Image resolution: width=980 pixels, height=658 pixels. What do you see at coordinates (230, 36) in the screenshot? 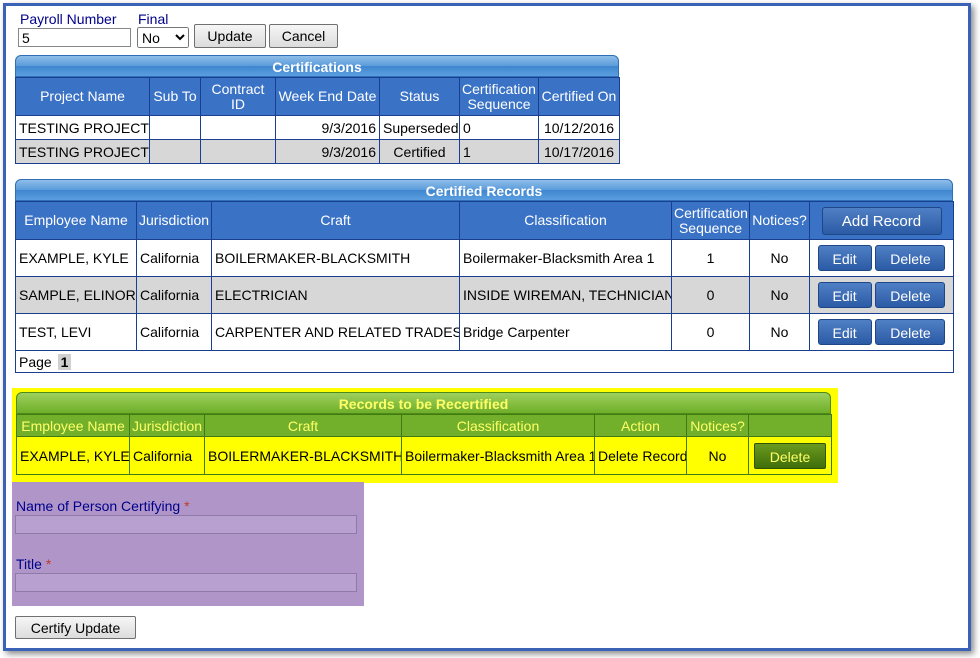
I see `update-button: Update` at bounding box center [230, 36].